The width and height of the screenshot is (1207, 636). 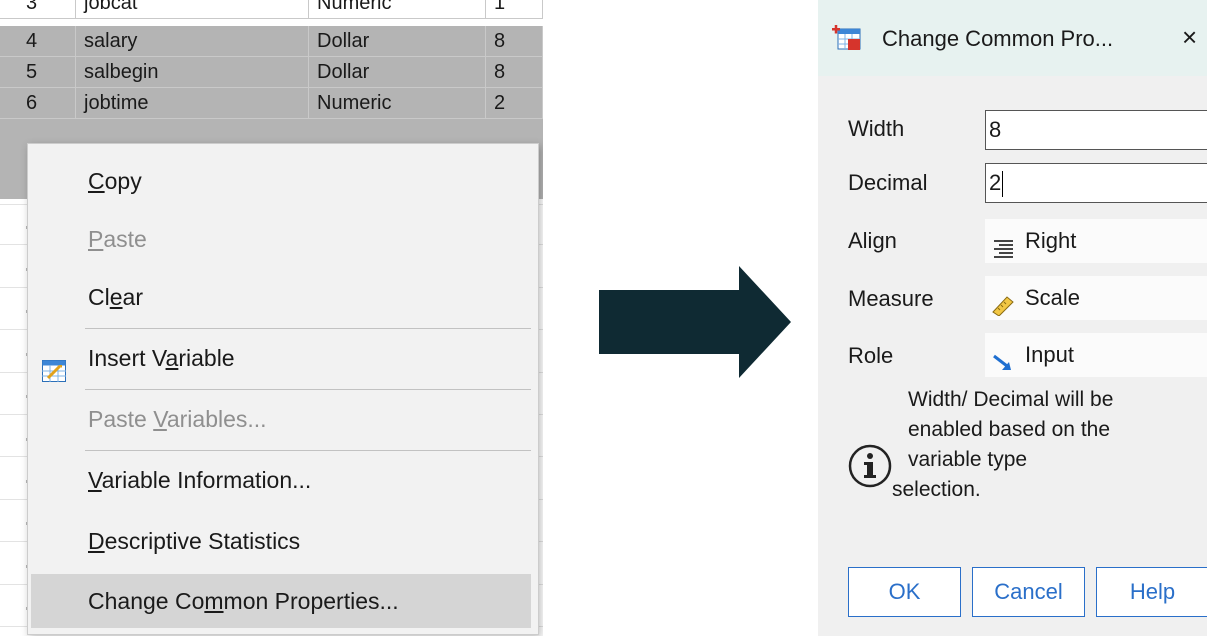 I want to click on row-number: 5, so click(x=38, y=72).